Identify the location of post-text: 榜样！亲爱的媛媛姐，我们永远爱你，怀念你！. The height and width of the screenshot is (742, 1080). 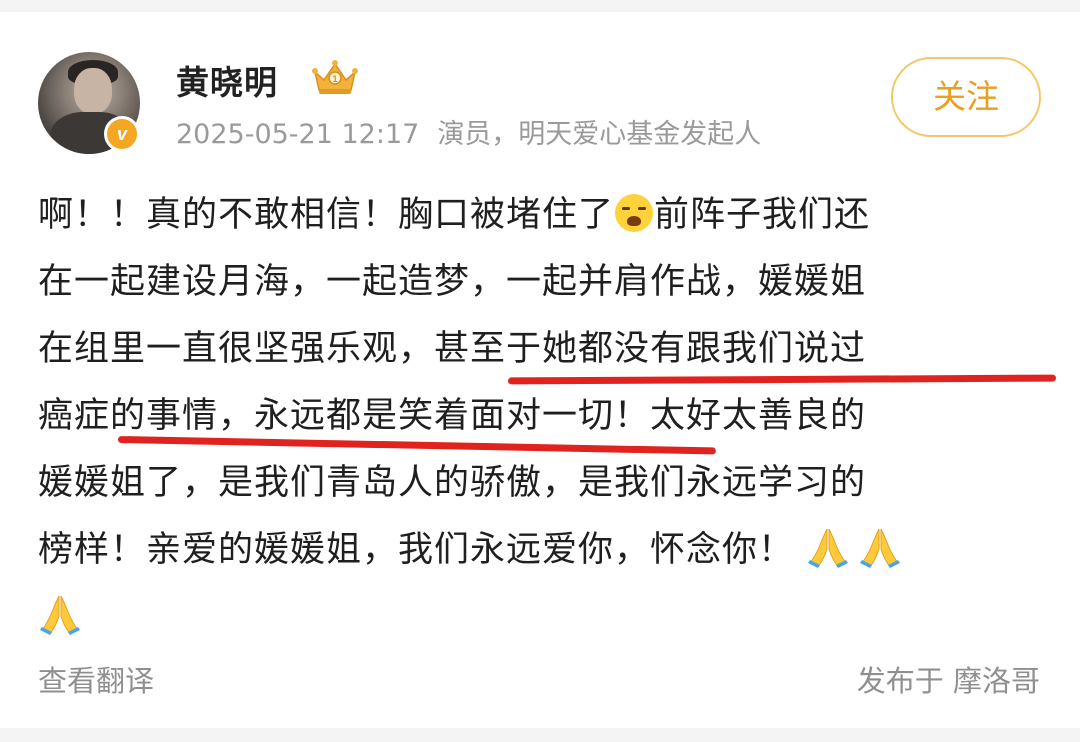
(416, 550).